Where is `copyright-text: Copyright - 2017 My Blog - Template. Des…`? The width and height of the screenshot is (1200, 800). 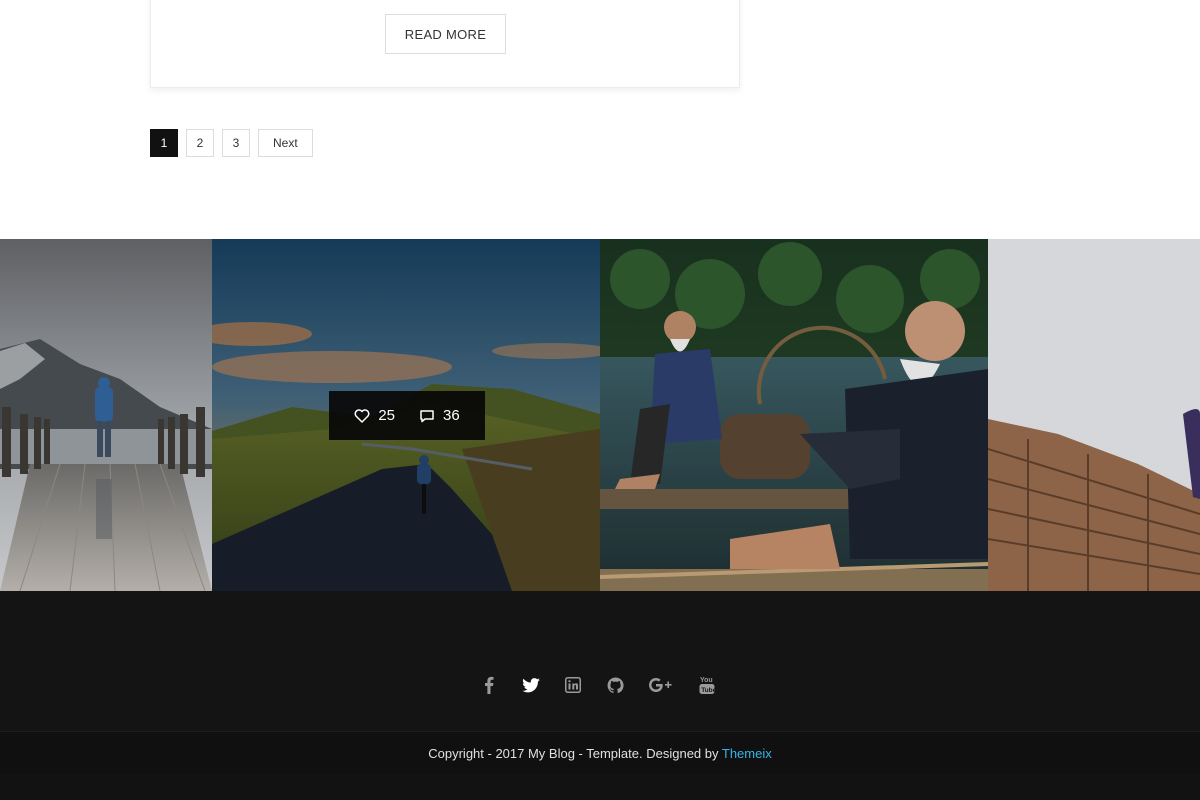 copyright-text: Copyright - 2017 My Blog - Template. Des… is located at coordinates (573, 753).